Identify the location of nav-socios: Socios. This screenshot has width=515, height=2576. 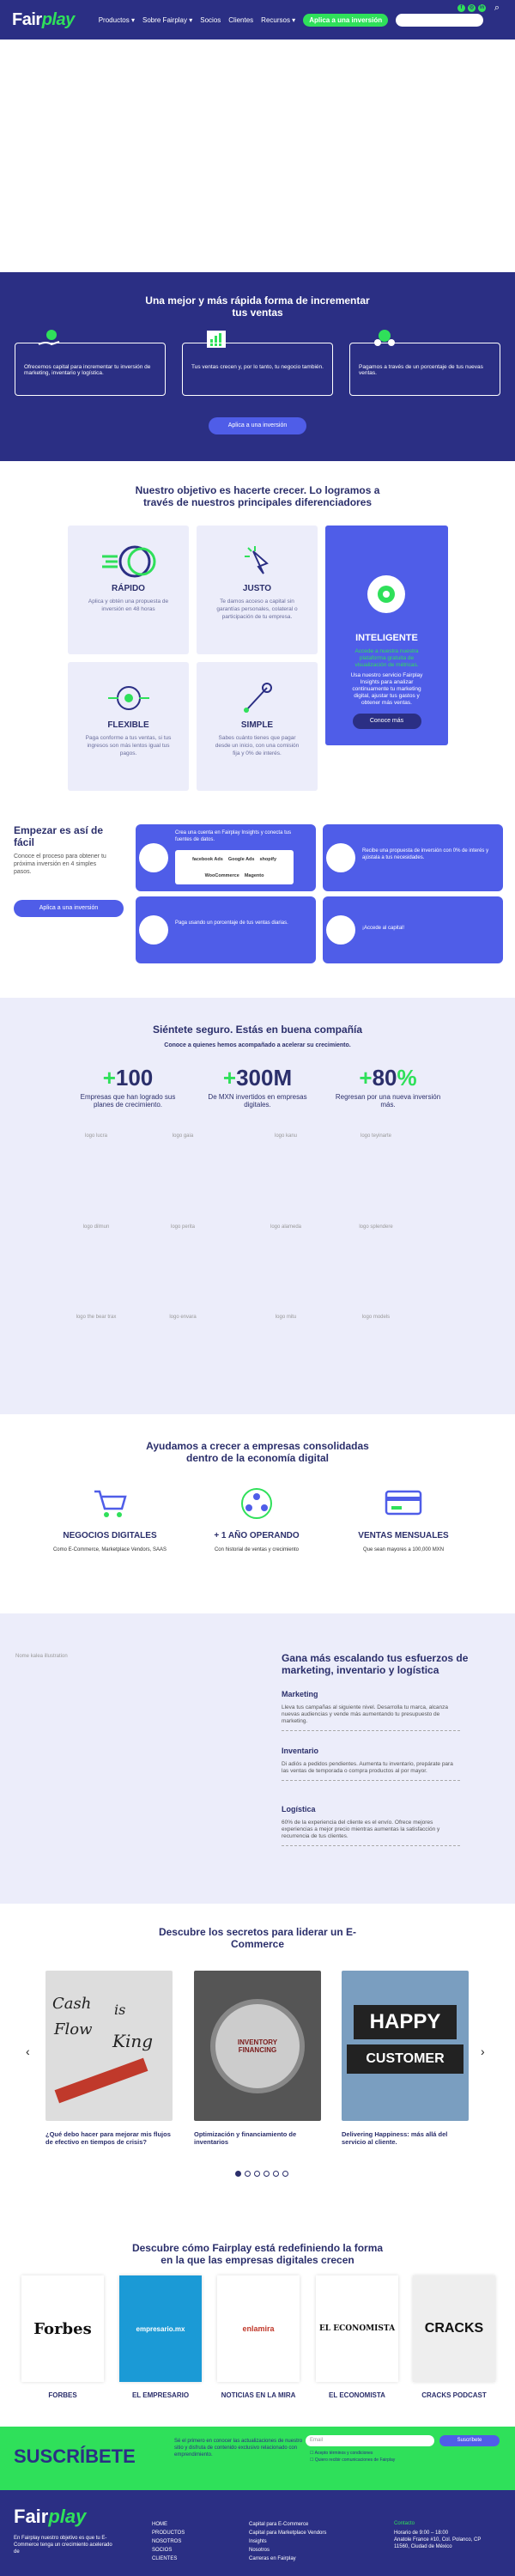
(210, 20).